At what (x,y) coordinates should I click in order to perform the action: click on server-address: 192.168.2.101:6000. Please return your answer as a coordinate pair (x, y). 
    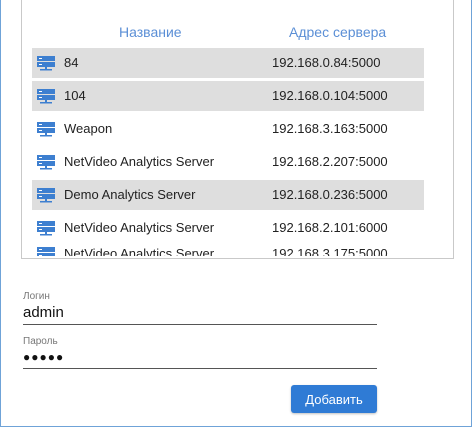
    Looking at the image, I should click on (330, 227).